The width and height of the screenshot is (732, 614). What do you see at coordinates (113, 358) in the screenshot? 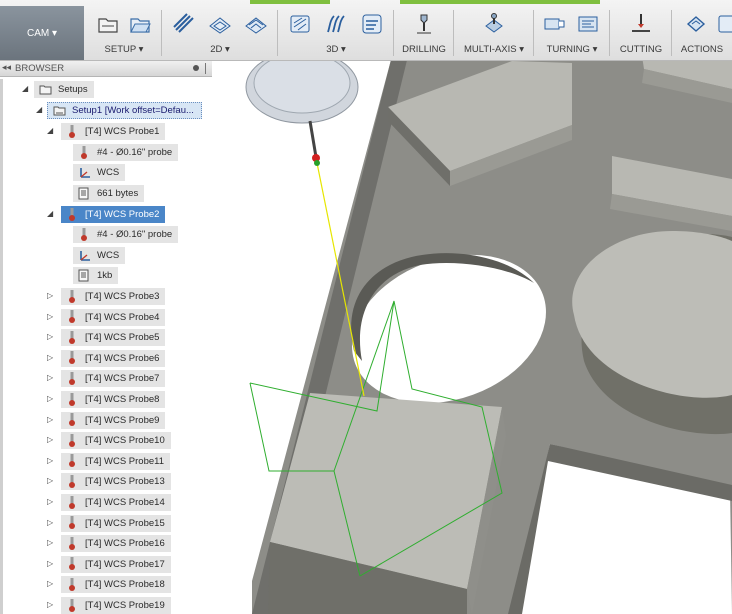
I see `tree-node-probe: [T4] WCS Probe6` at bounding box center [113, 358].